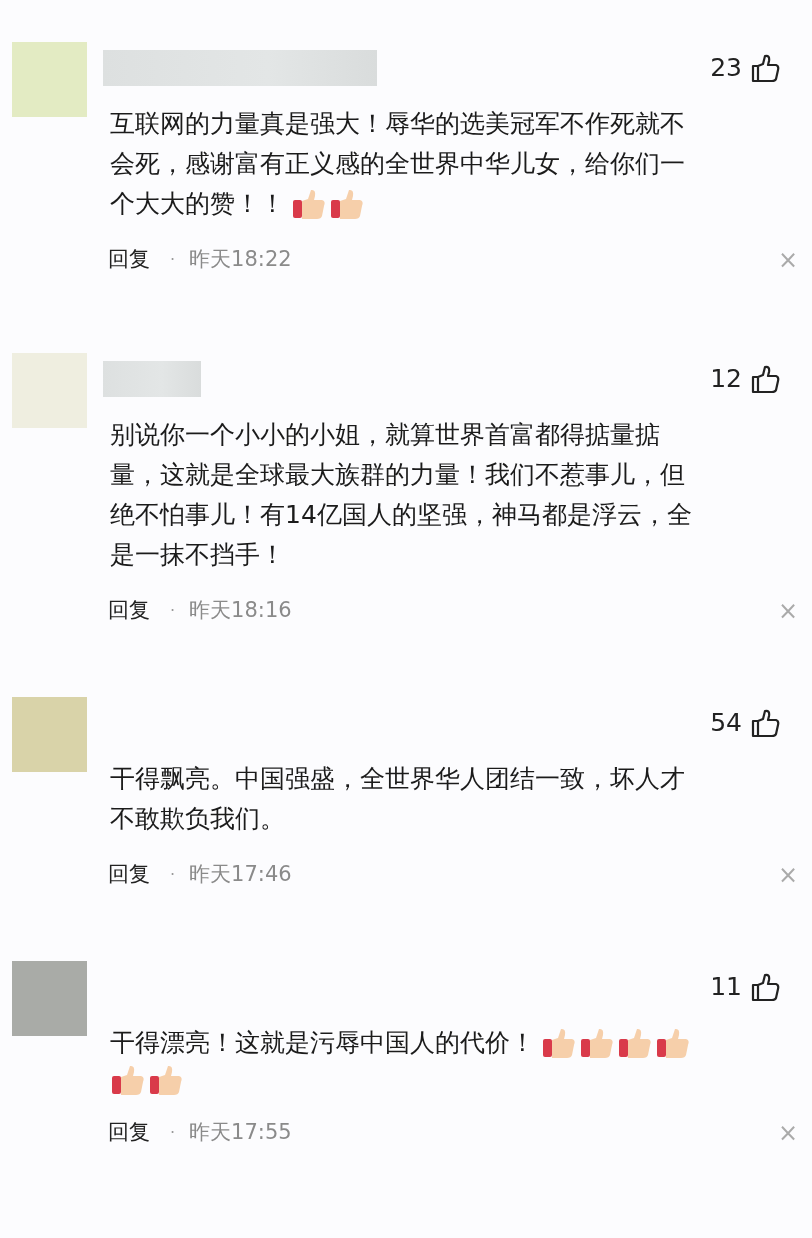 This screenshot has width=812, height=1238. What do you see at coordinates (240, 1133) in the screenshot?
I see `timestamp: 昨天17:55` at bounding box center [240, 1133].